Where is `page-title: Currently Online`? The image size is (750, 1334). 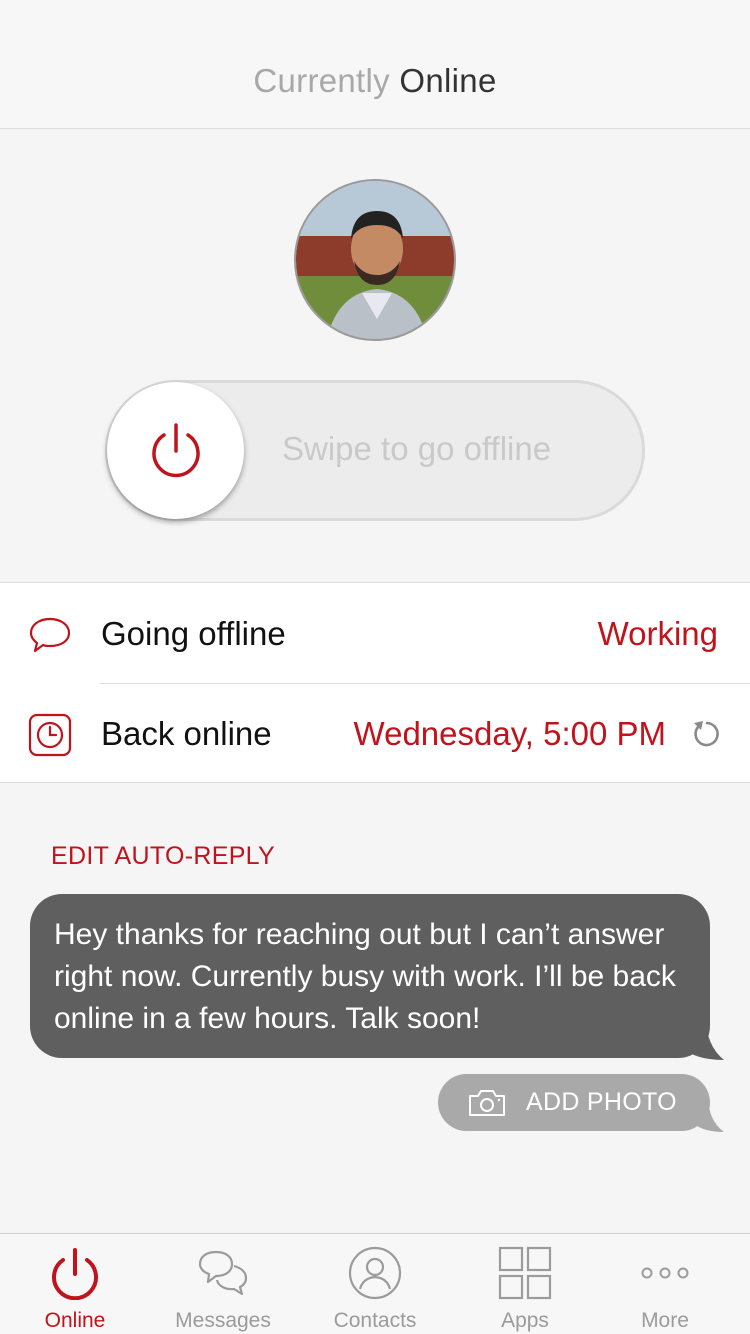 page-title: Currently Online is located at coordinates (375, 81).